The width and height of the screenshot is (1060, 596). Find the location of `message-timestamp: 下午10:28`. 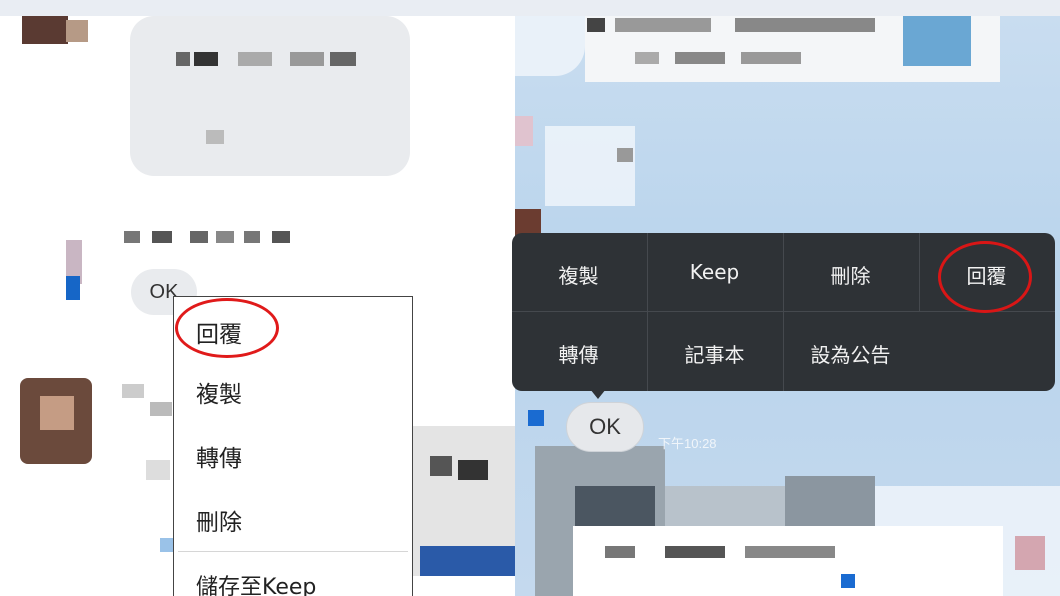

message-timestamp: 下午10:28 is located at coordinates (687, 443).